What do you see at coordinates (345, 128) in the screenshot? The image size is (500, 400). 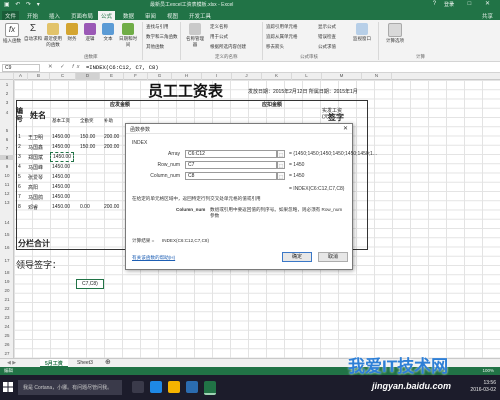 I see `close-icon: ✕` at bounding box center [345, 128].